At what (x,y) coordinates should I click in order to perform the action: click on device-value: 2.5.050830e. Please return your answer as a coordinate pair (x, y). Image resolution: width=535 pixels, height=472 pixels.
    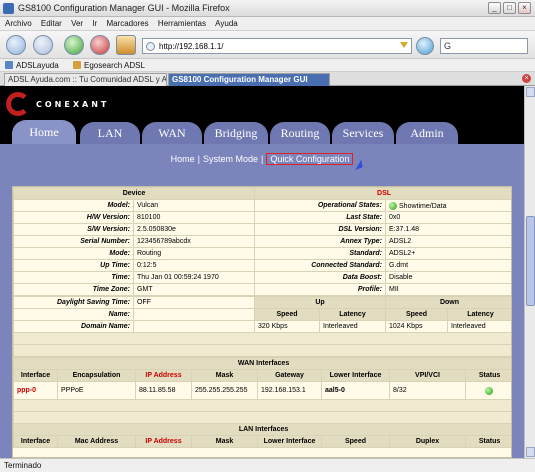
    Looking at the image, I should click on (194, 229).